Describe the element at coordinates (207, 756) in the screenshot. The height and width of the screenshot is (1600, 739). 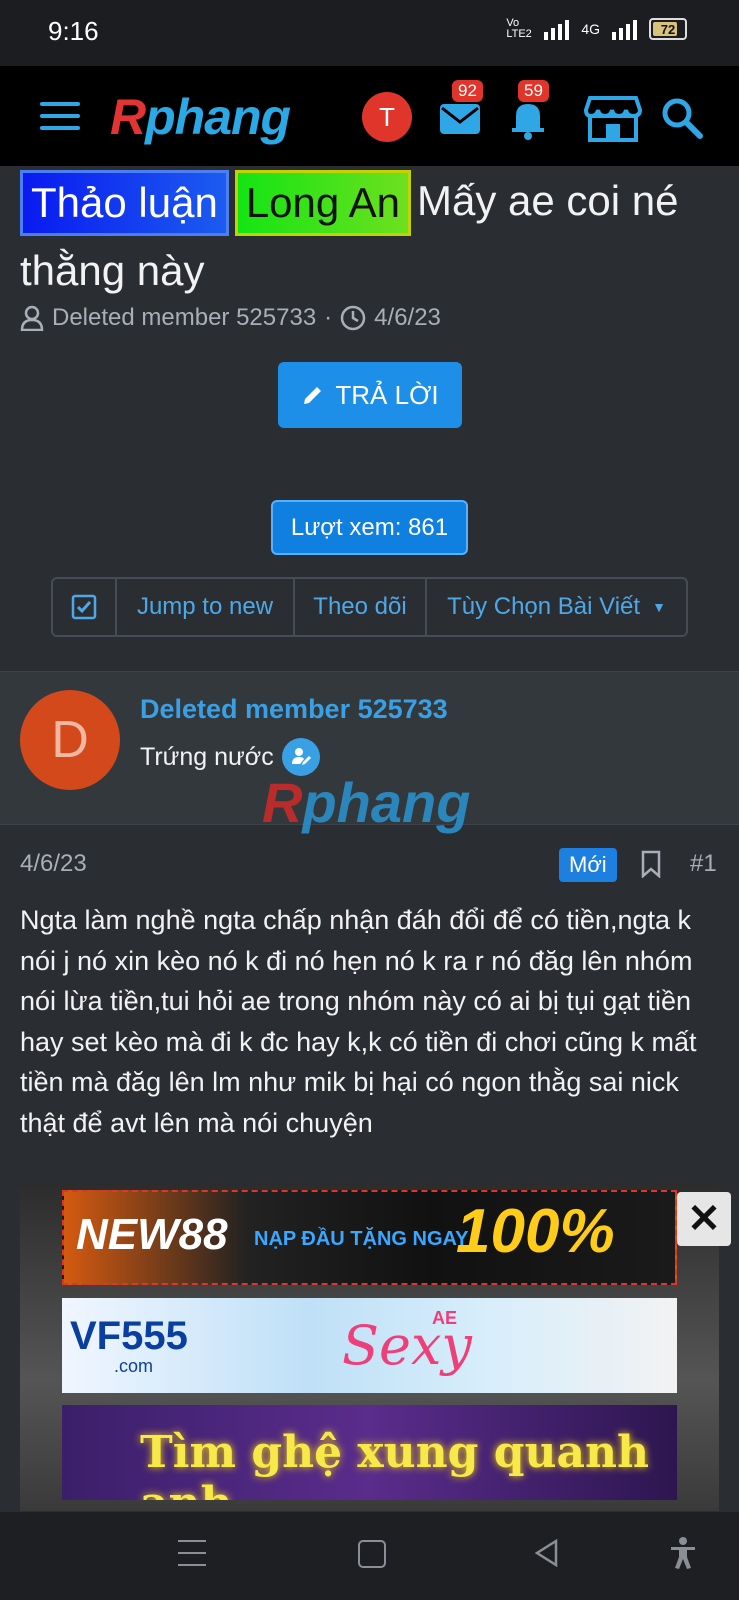
I see `user-rank: Trứng nước` at that location.